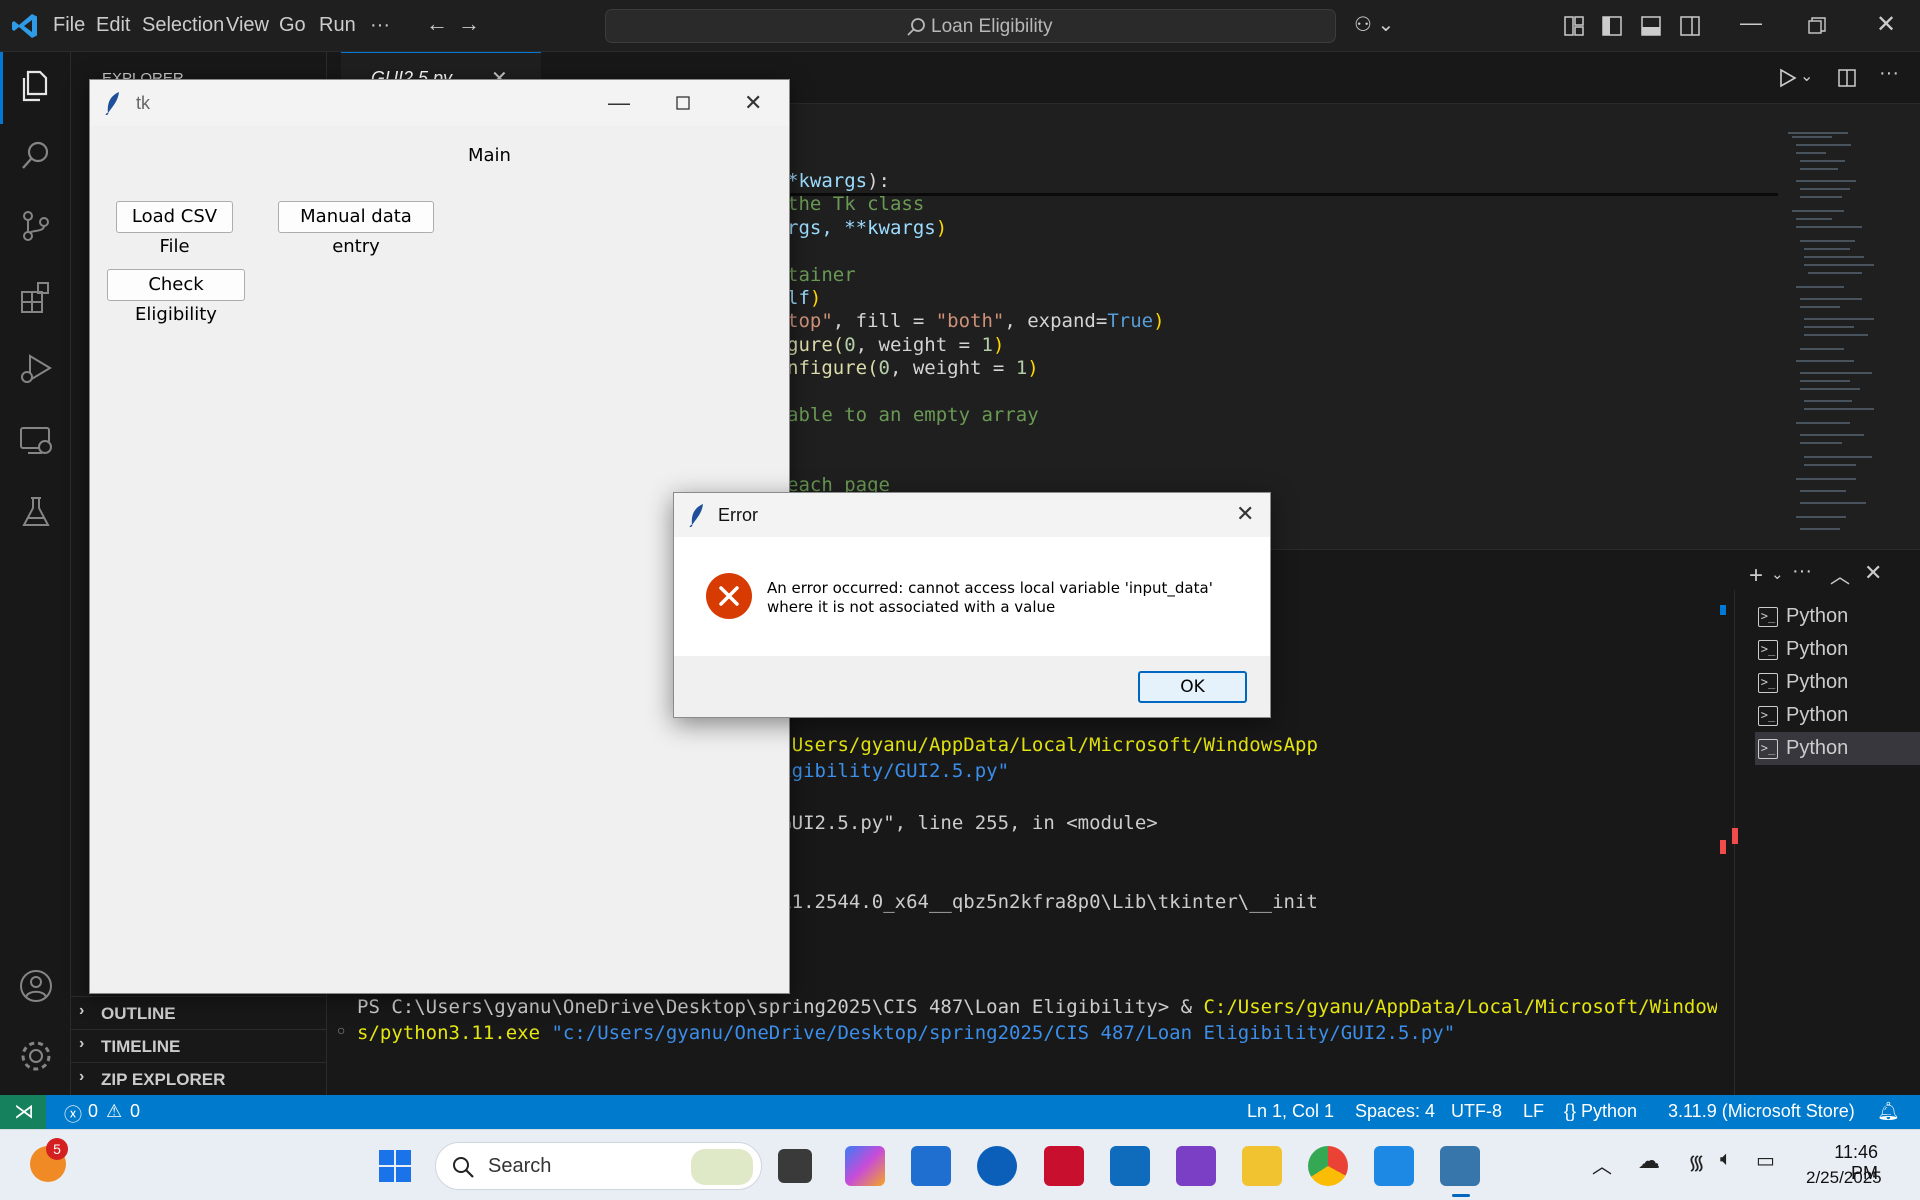 This screenshot has width=1920, height=1200. I want to click on microsoft-store-icon, so click(931, 1166).